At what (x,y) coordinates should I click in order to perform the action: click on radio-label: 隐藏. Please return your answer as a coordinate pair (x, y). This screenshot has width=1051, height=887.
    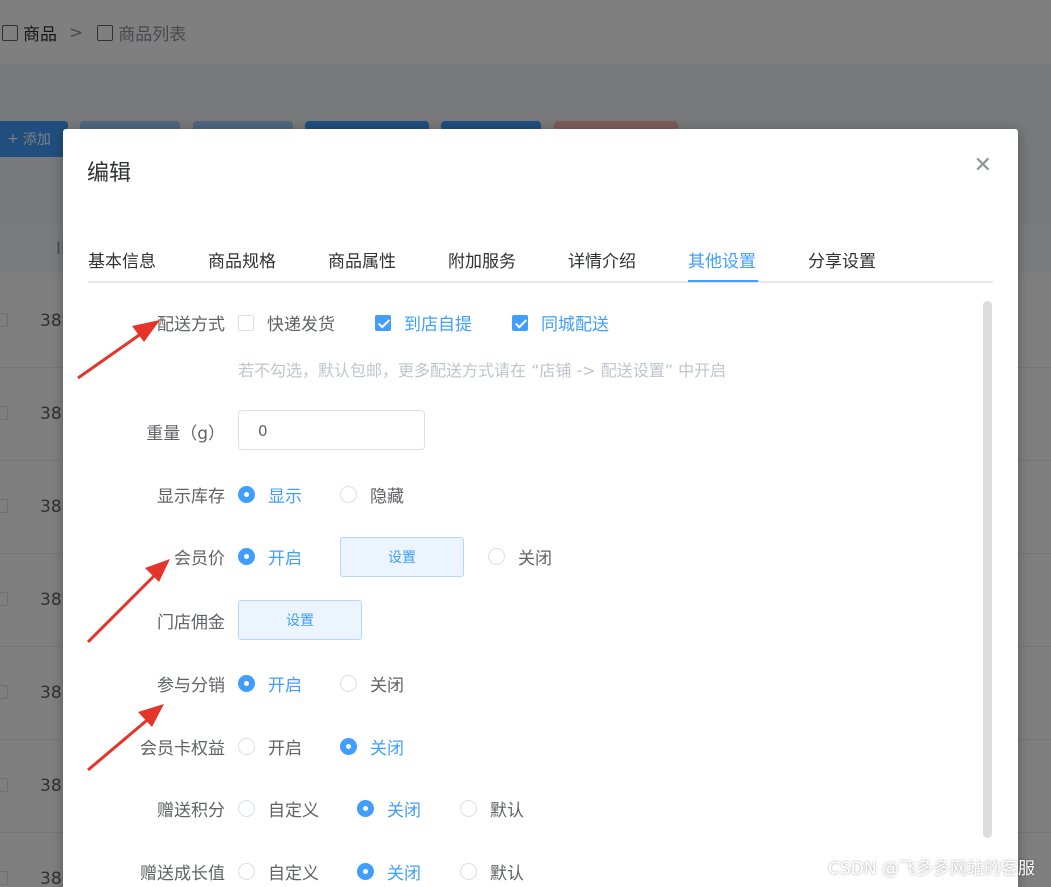
    Looking at the image, I should click on (387, 497).